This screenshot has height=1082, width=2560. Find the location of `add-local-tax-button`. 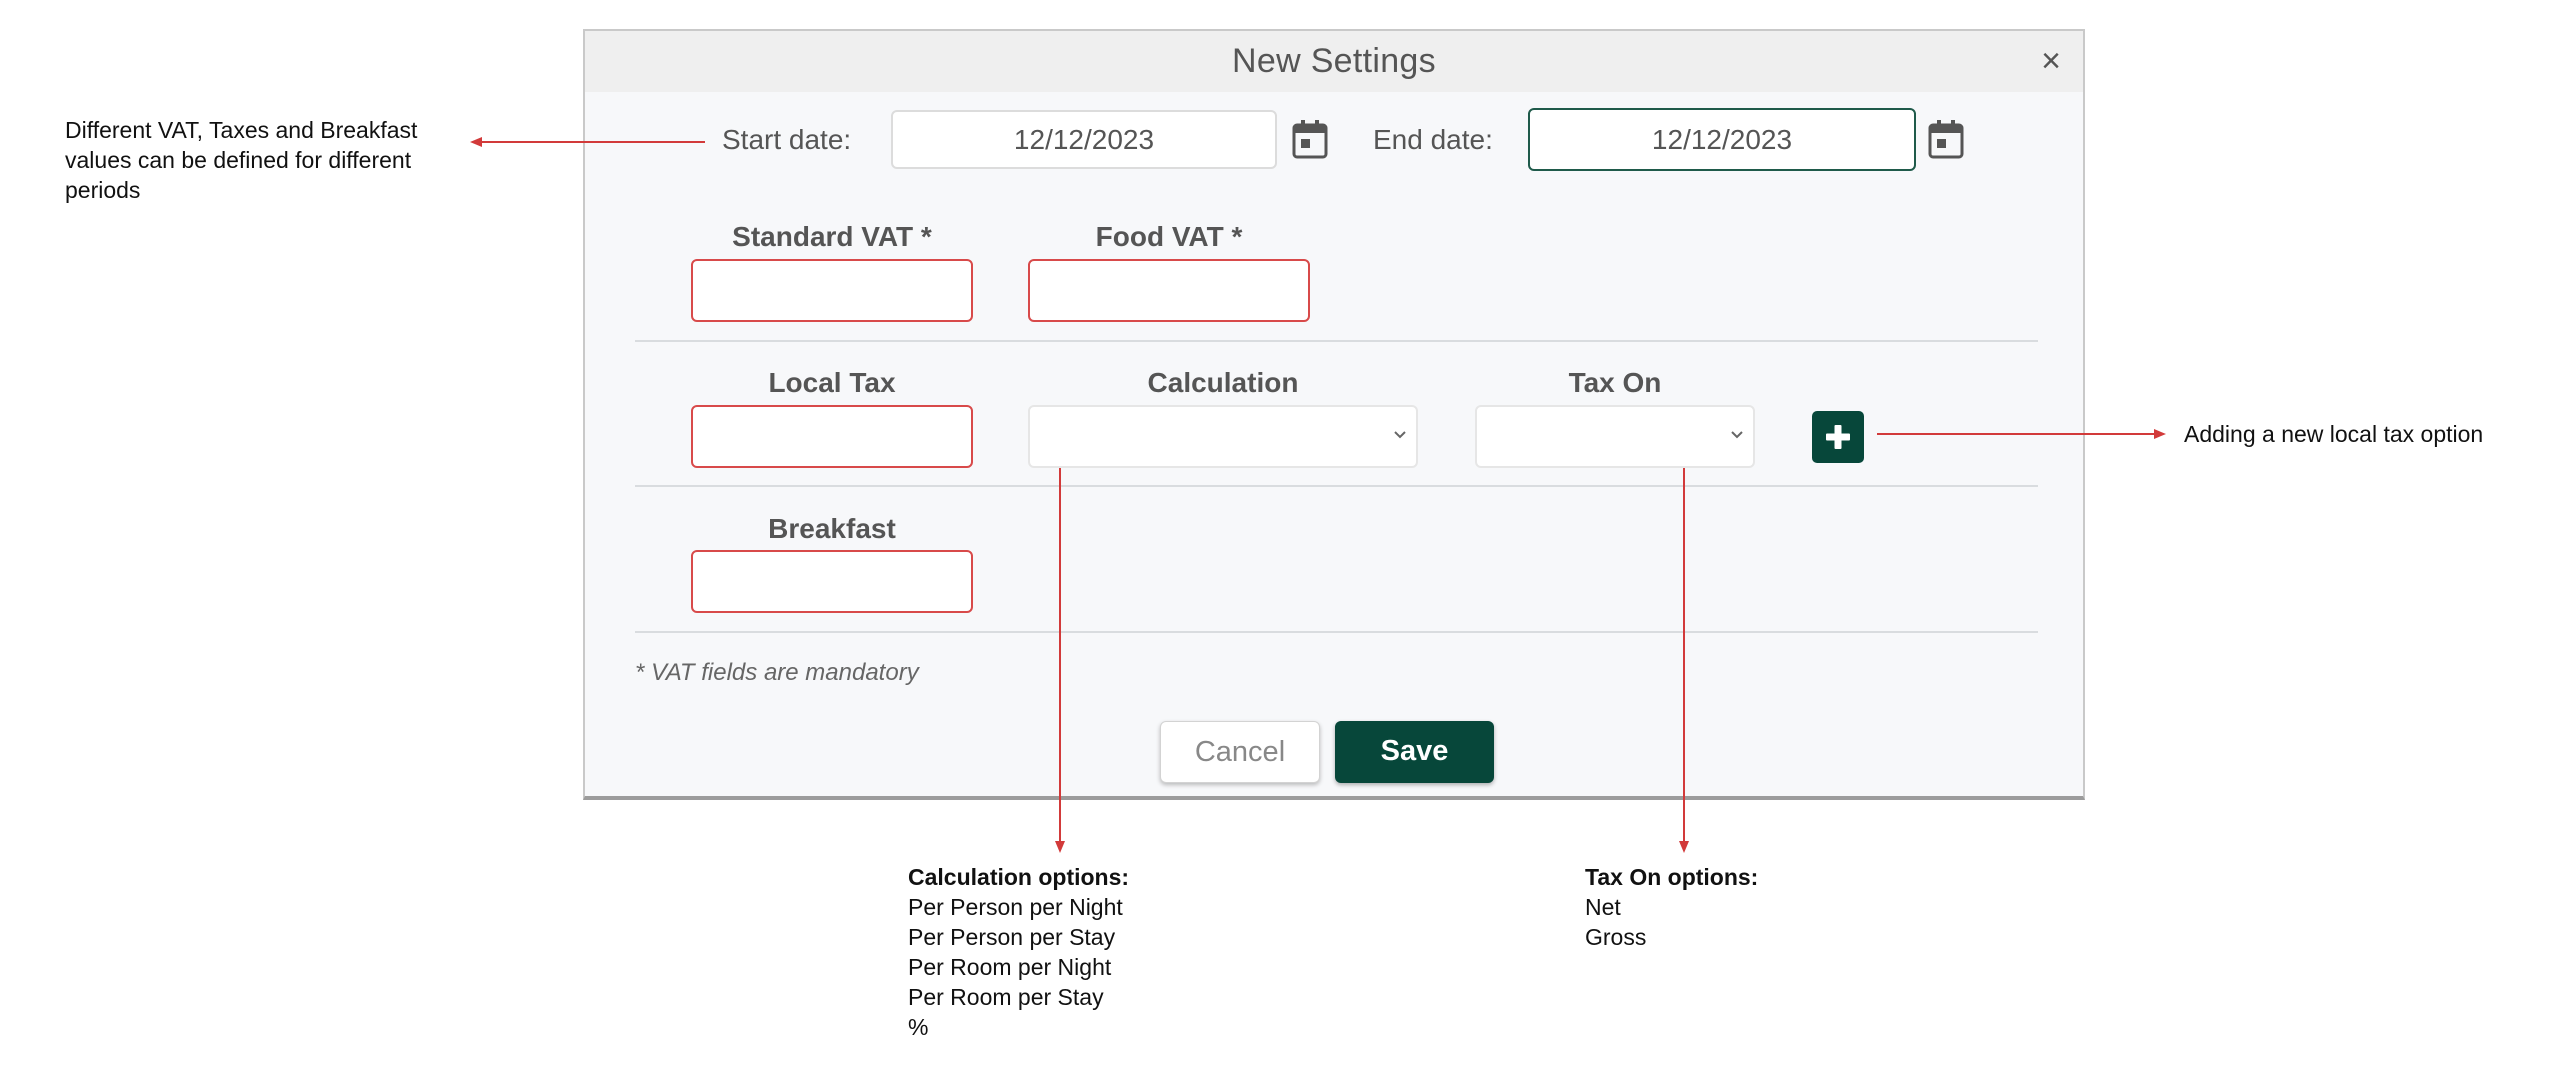

add-local-tax-button is located at coordinates (1838, 437).